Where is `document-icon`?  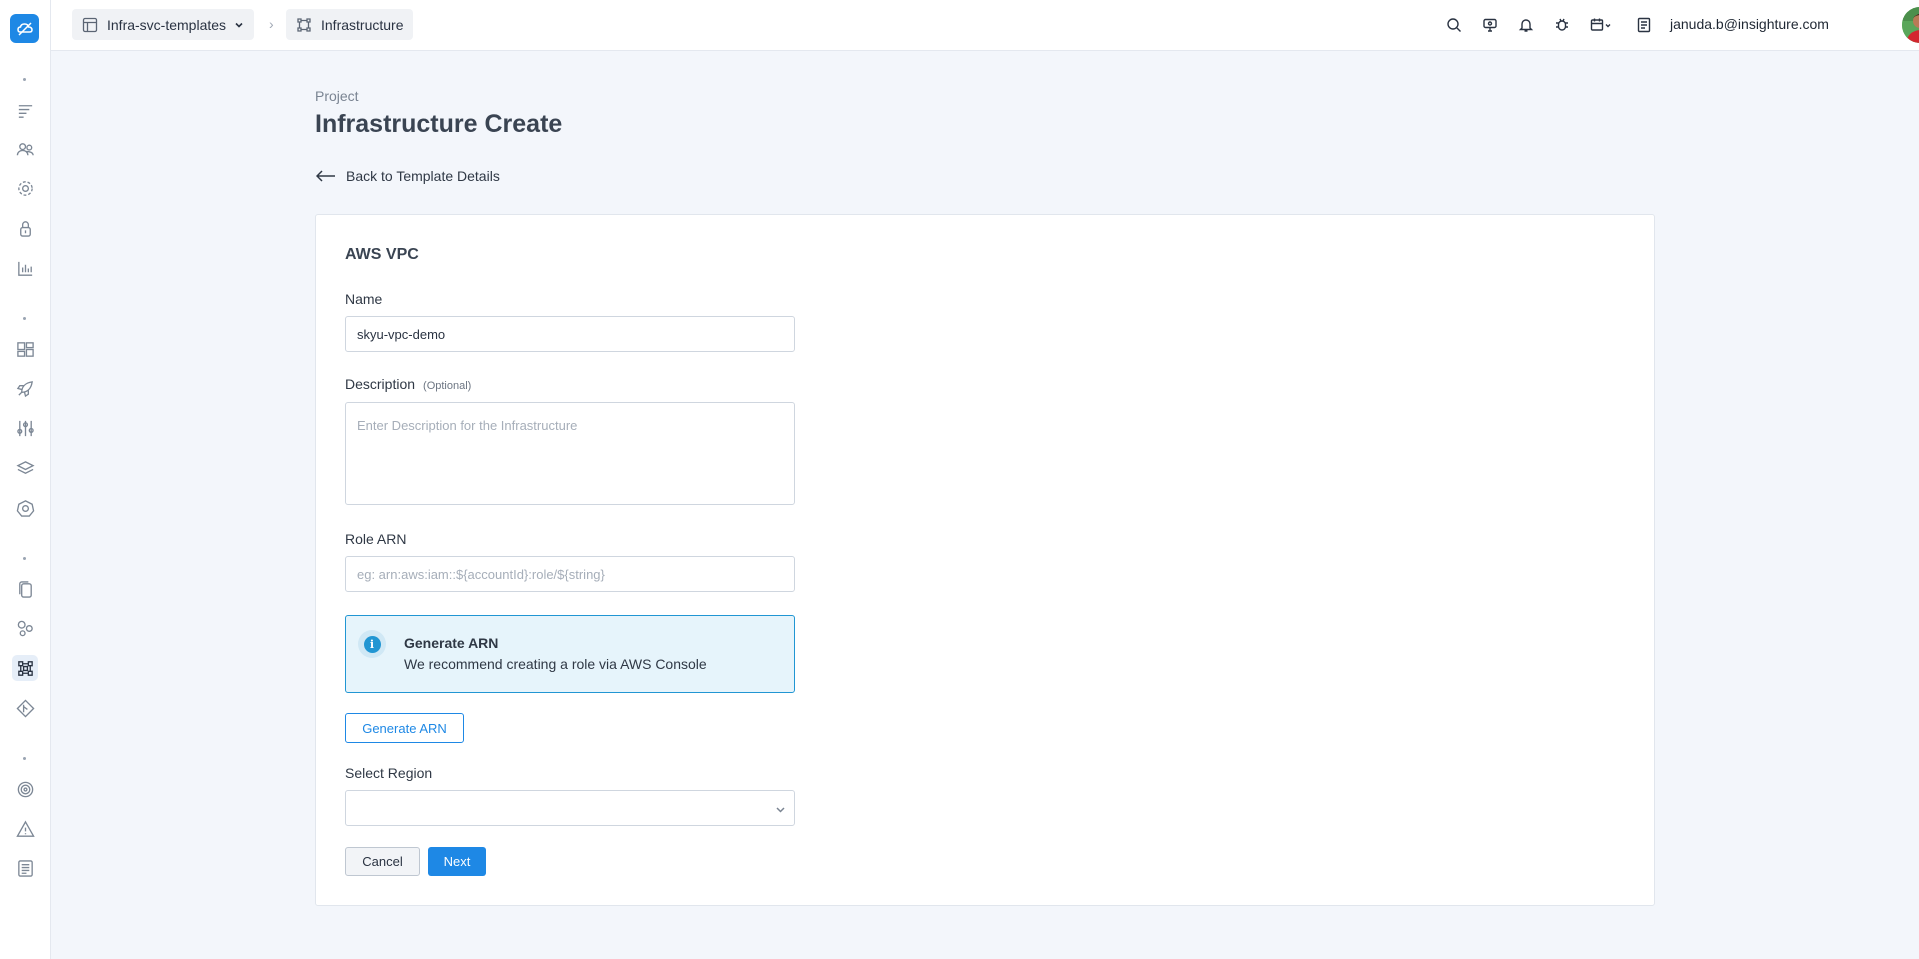
document-icon is located at coordinates (25, 868).